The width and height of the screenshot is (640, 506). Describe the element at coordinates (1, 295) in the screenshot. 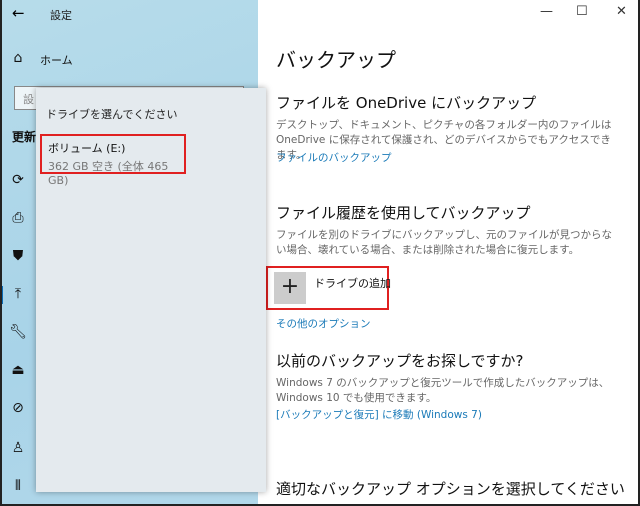

I see `selected-indicator` at that location.